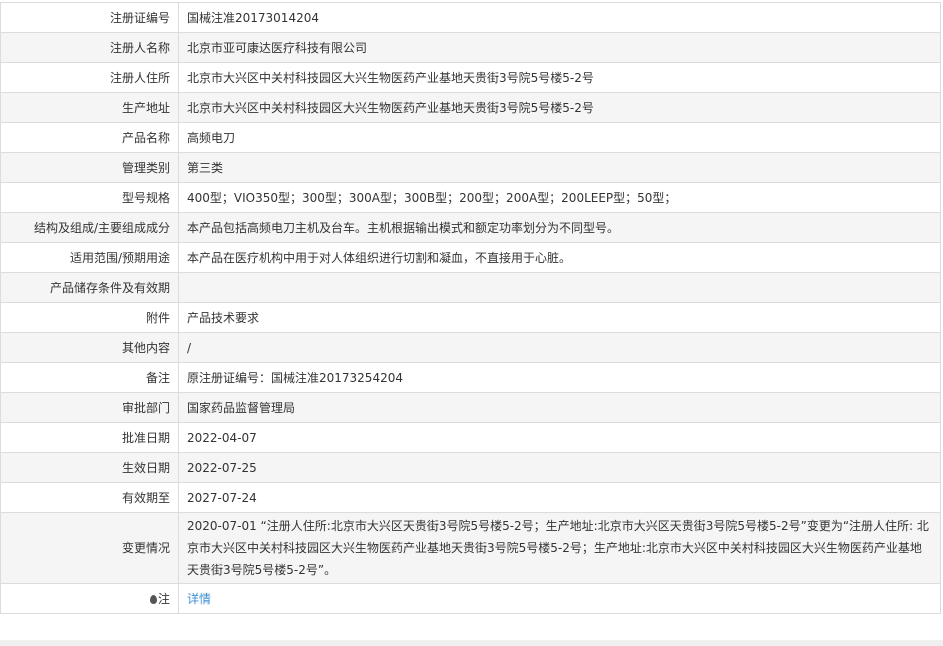 The width and height of the screenshot is (943, 646). Describe the element at coordinates (559, 227) in the screenshot. I see `field-value: 本产品包括高频电刀主机及台车。主机根据输出模式和额定功率划分为不同型号。` at that location.